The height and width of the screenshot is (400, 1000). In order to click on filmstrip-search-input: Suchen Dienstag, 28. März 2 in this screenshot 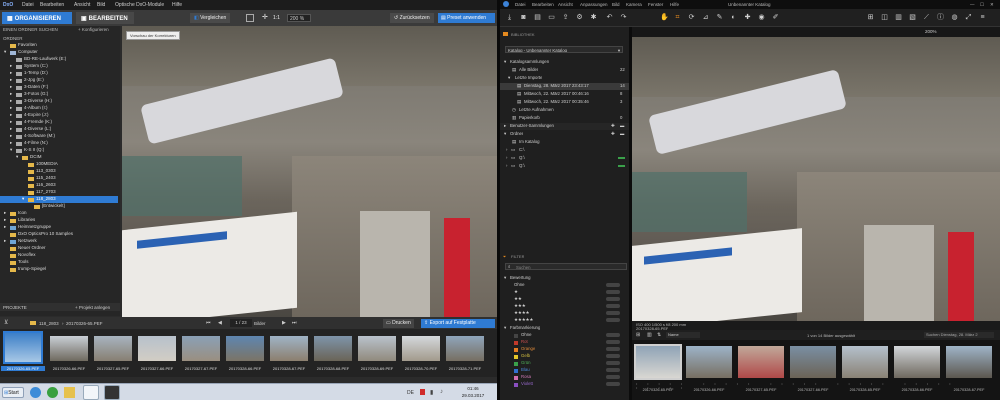, I will do `click(959, 335)`.